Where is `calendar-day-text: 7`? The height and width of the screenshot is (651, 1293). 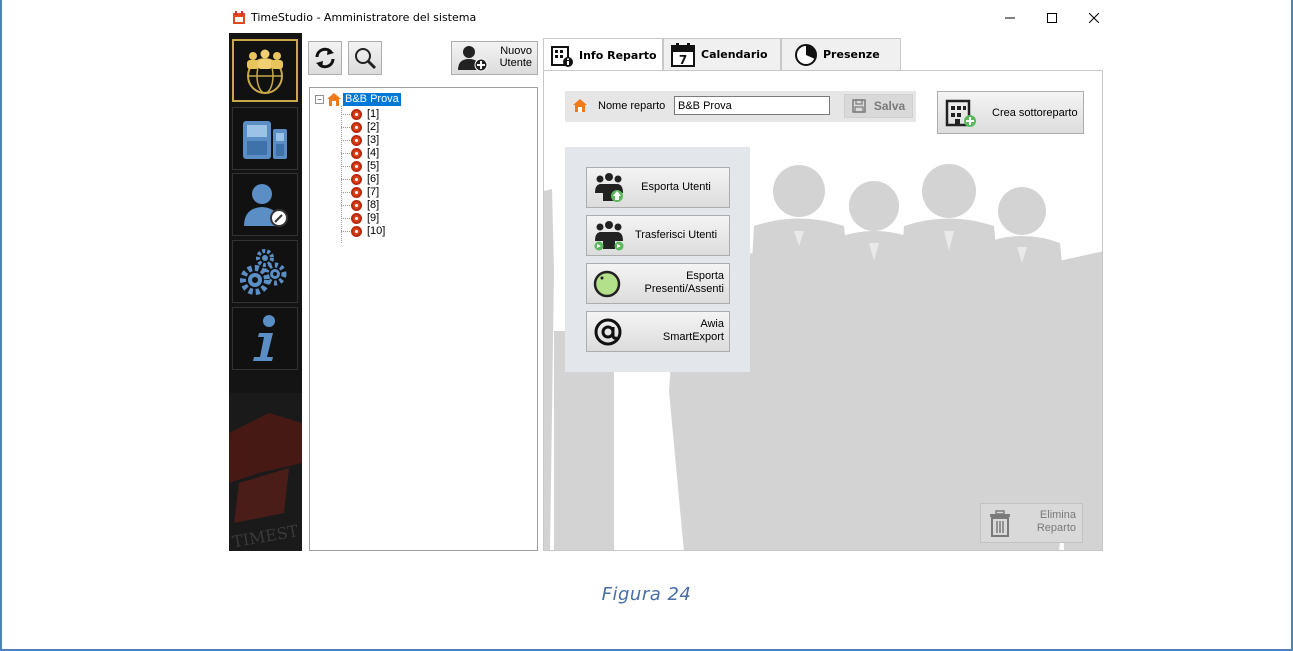 calendar-day-text: 7 is located at coordinates (683, 60).